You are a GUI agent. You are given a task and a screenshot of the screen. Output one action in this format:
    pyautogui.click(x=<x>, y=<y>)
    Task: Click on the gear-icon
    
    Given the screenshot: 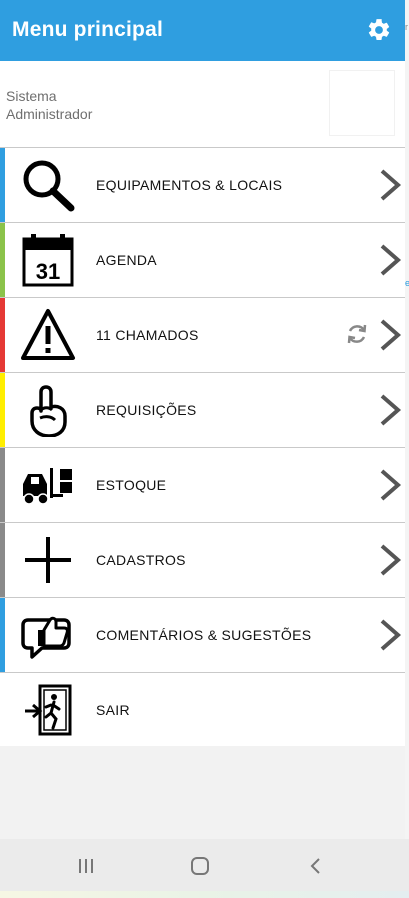 What is the action you would take?
    pyautogui.click(x=379, y=30)
    